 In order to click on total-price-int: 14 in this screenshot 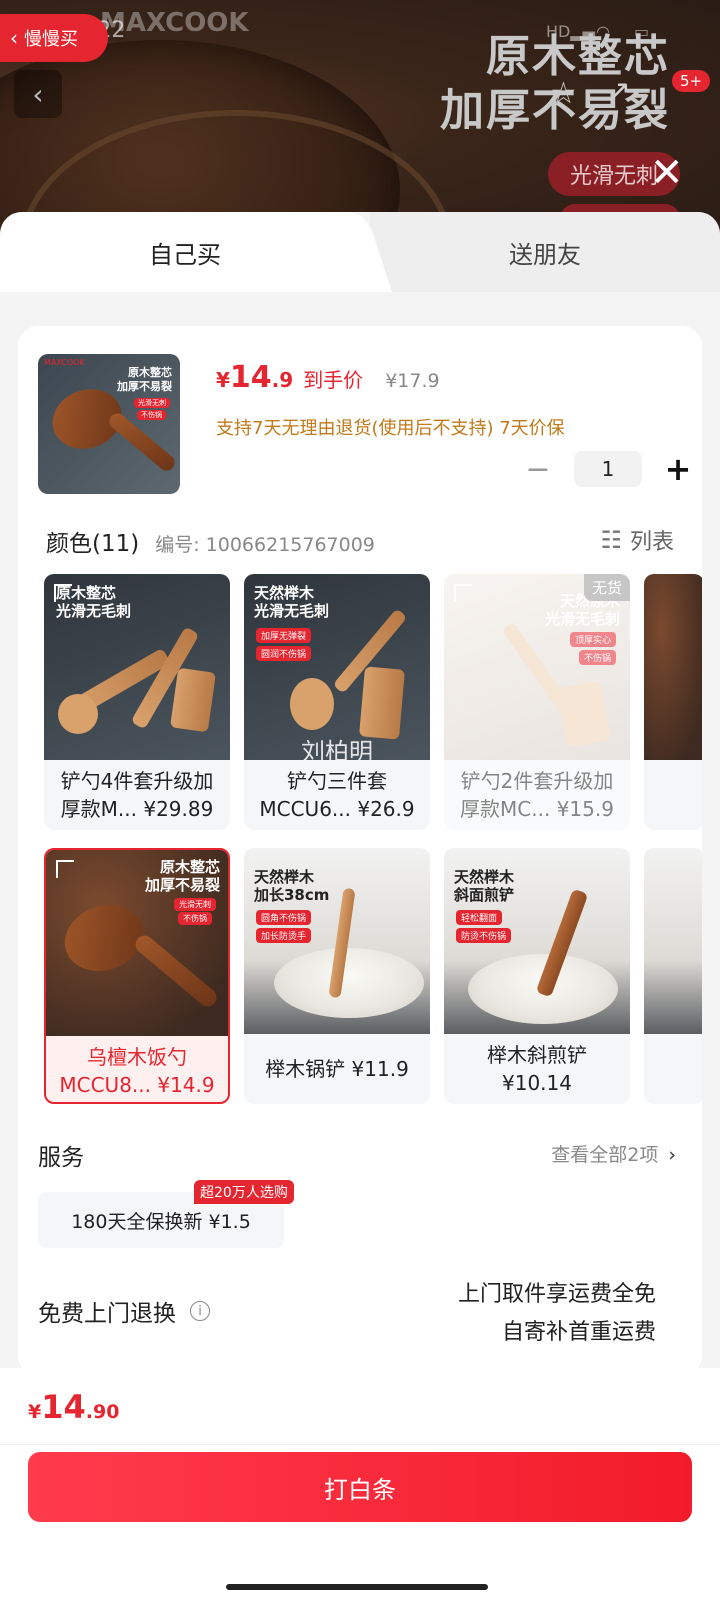, I will do `click(63, 1407)`.